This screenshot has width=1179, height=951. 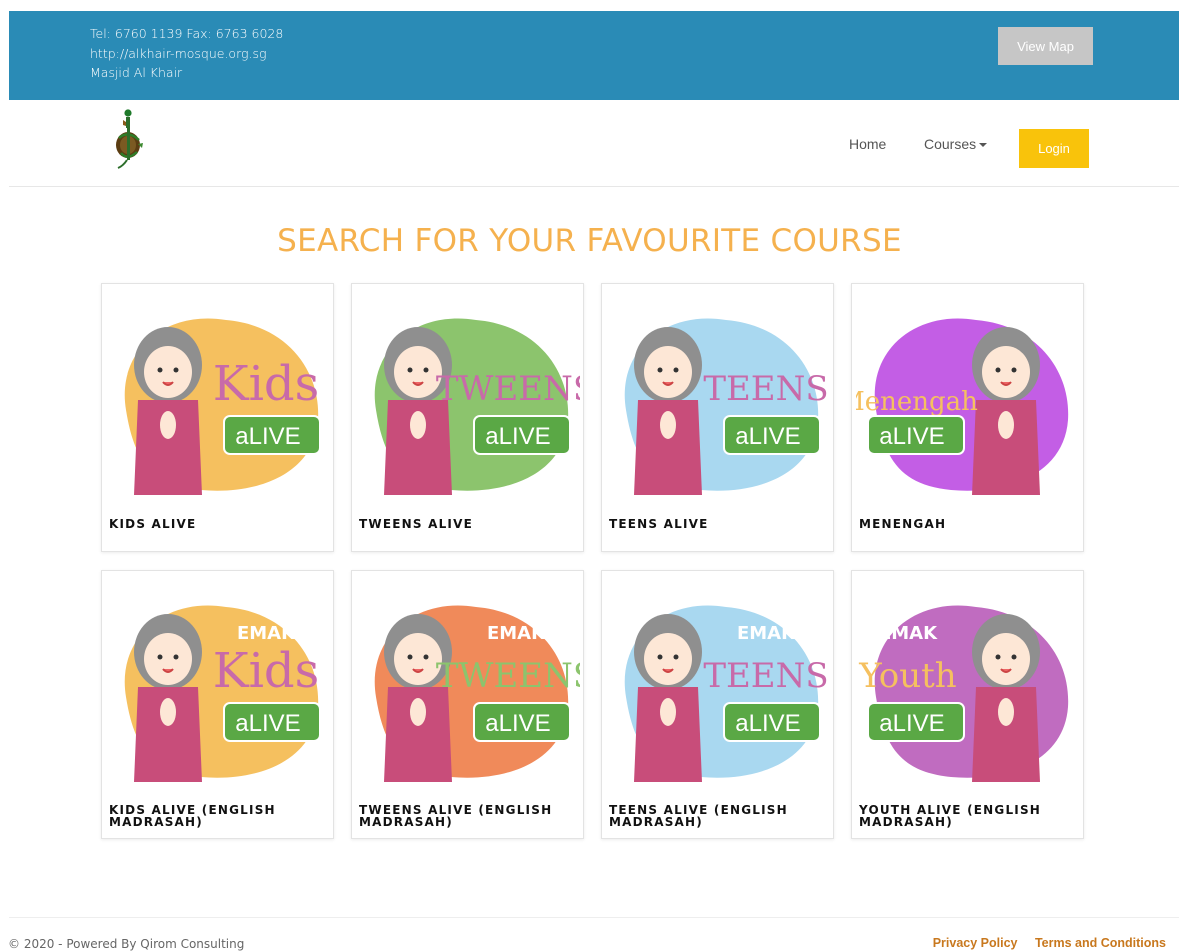 I want to click on footer-links: Privacy Policy Terms and Conditions, so click(x=1042, y=943).